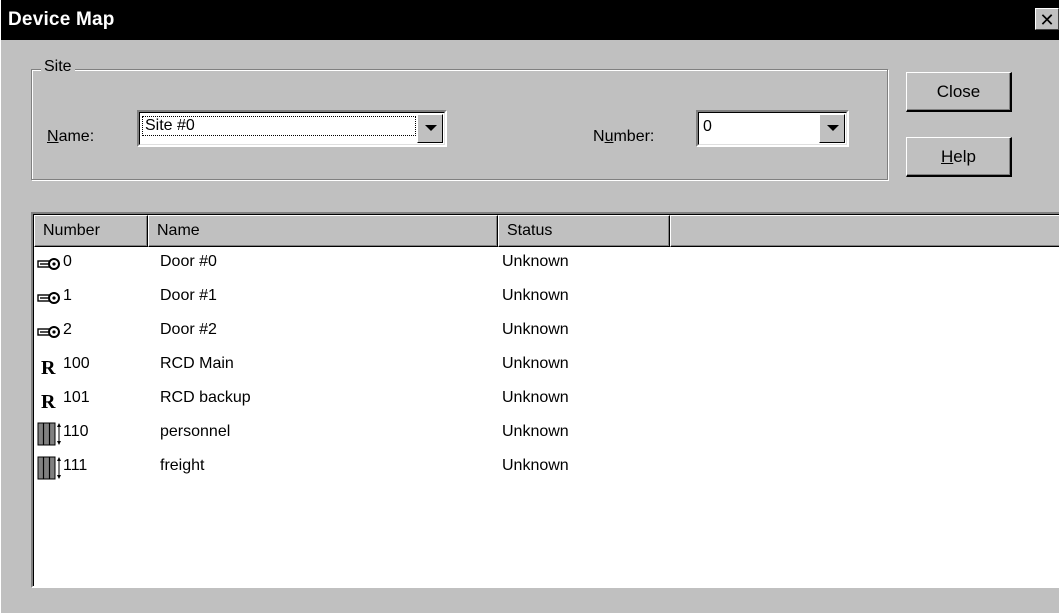  What do you see at coordinates (584, 231) in the screenshot?
I see `column-header-status: Status` at bounding box center [584, 231].